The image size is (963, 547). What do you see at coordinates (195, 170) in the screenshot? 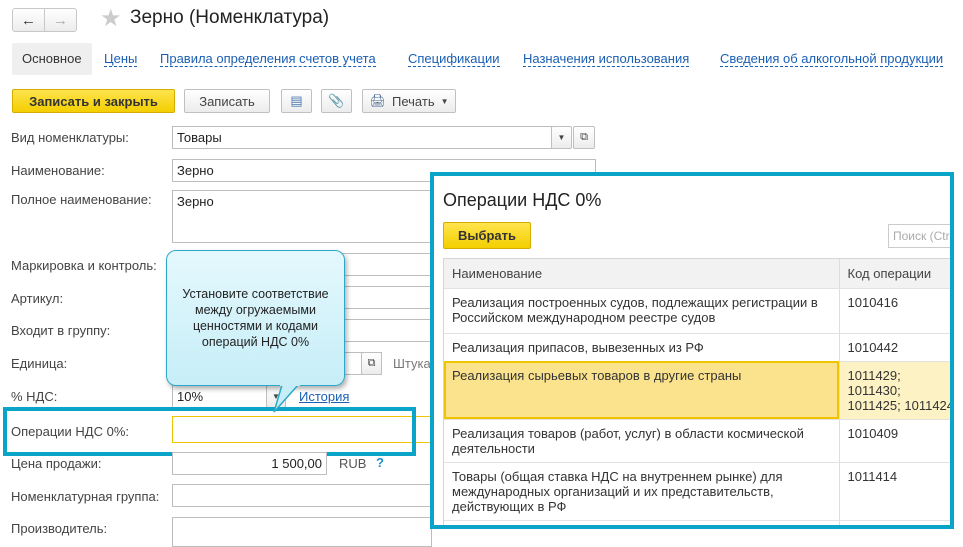
I see `name-value: Зерно` at bounding box center [195, 170].